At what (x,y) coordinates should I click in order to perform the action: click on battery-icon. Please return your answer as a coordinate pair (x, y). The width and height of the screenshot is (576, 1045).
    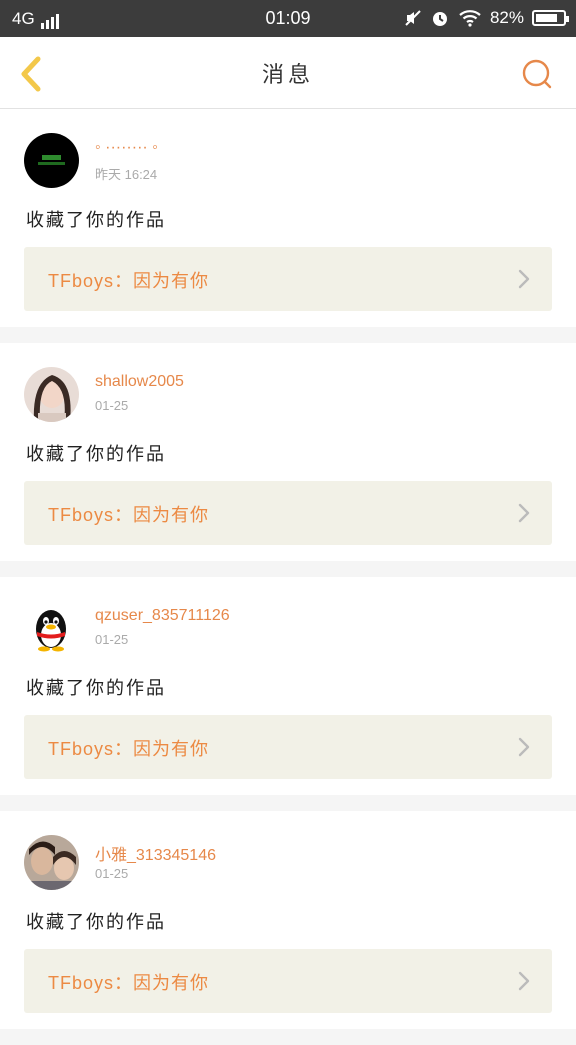
    Looking at the image, I should click on (550, 18).